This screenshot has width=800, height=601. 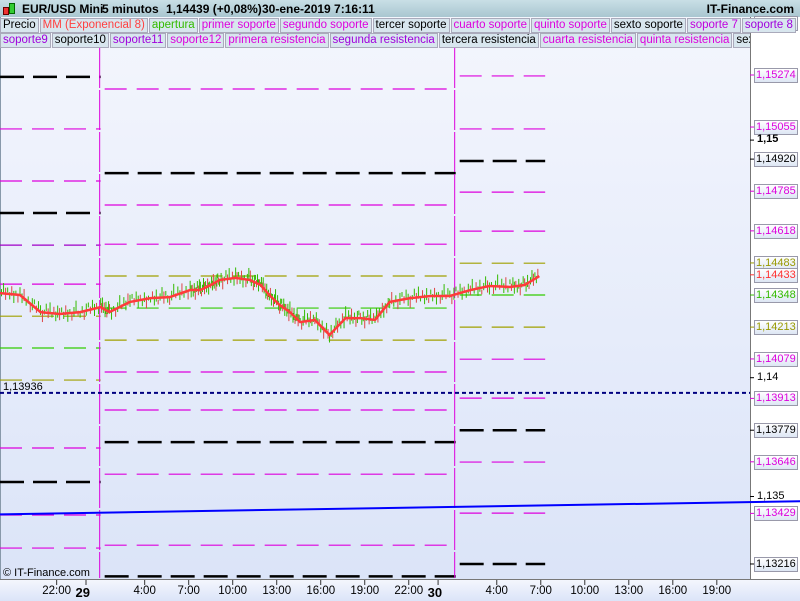 I want to click on legend-item: segundo soporte, so click(x=325, y=25).